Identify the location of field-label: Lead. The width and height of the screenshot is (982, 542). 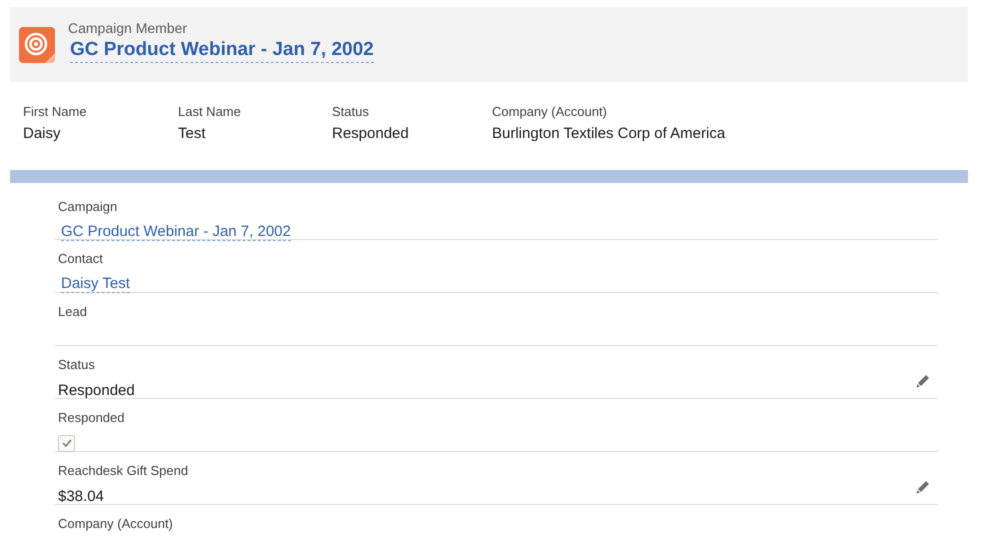
(72, 312).